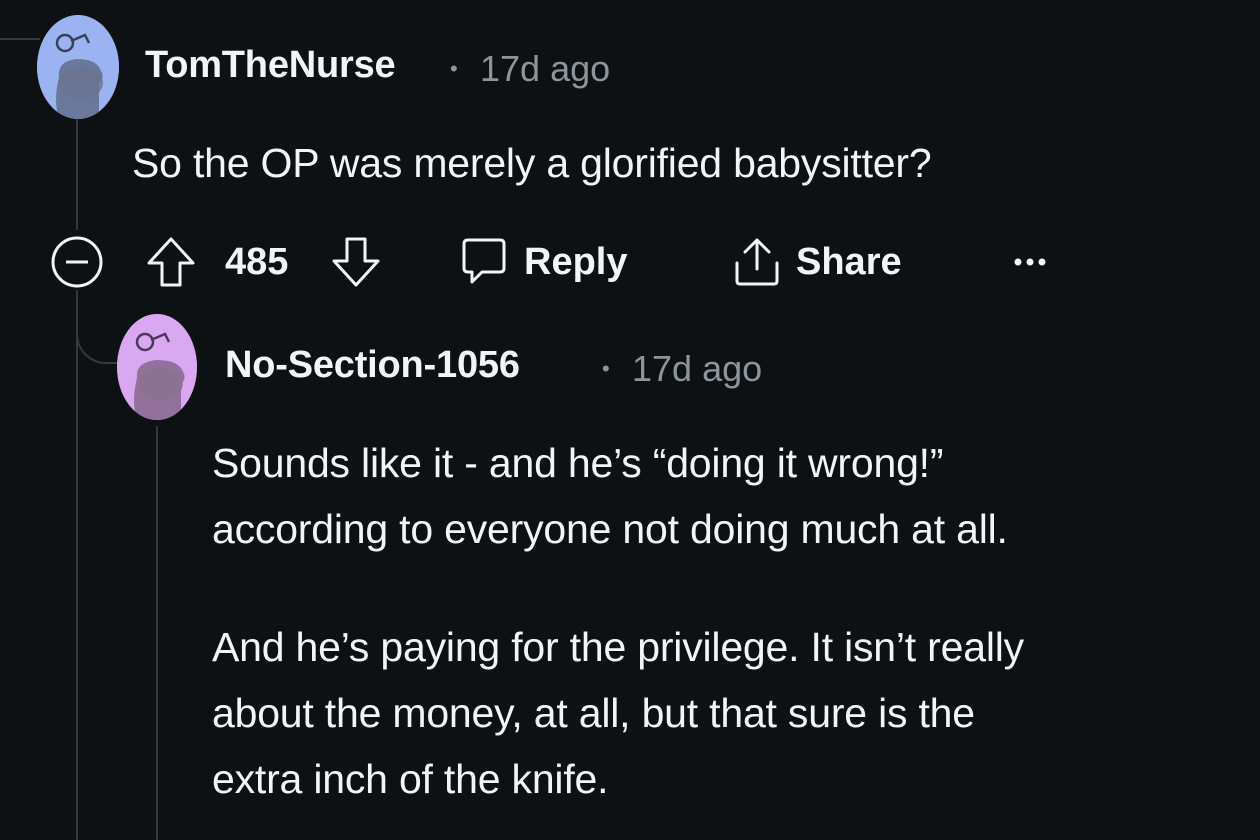 Image resolution: width=1260 pixels, height=840 pixels. What do you see at coordinates (99, 327) in the screenshot?
I see `reply-thread-connector` at bounding box center [99, 327].